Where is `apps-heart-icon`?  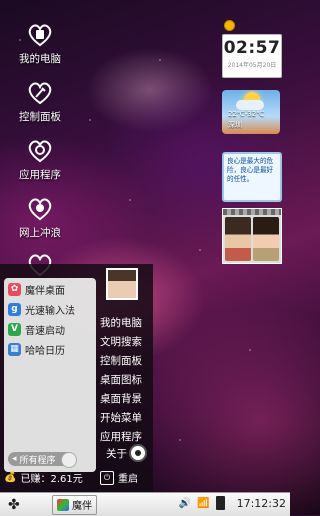
apps-heart-icon is located at coordinates (40, 151).